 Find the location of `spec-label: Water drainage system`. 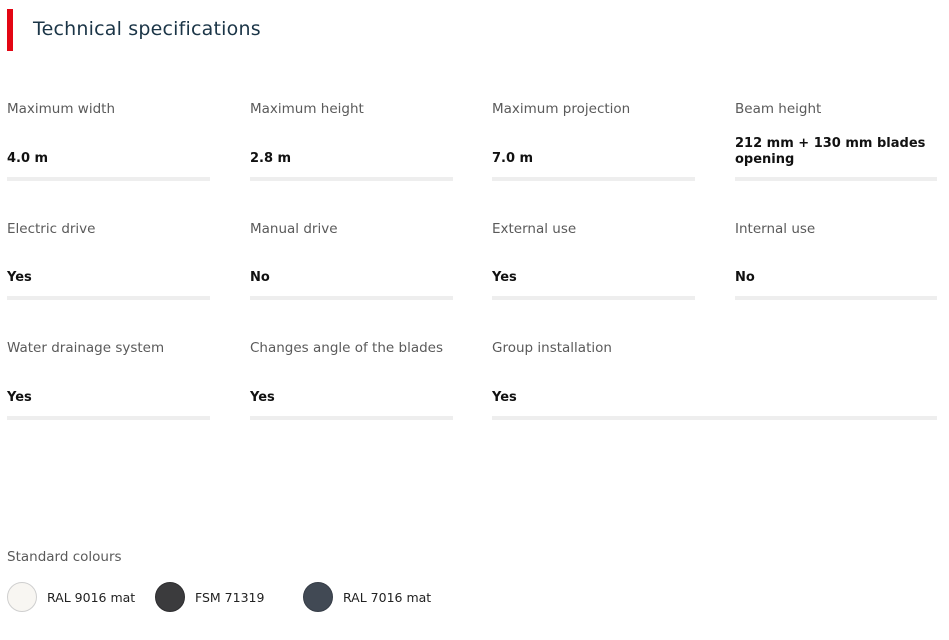

spec-label: Water drainage system is located at coordinates (86, 348).